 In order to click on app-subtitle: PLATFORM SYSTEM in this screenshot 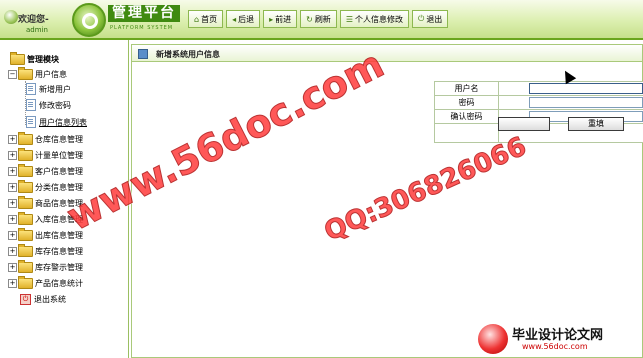, I will do `click(142, 28)`.